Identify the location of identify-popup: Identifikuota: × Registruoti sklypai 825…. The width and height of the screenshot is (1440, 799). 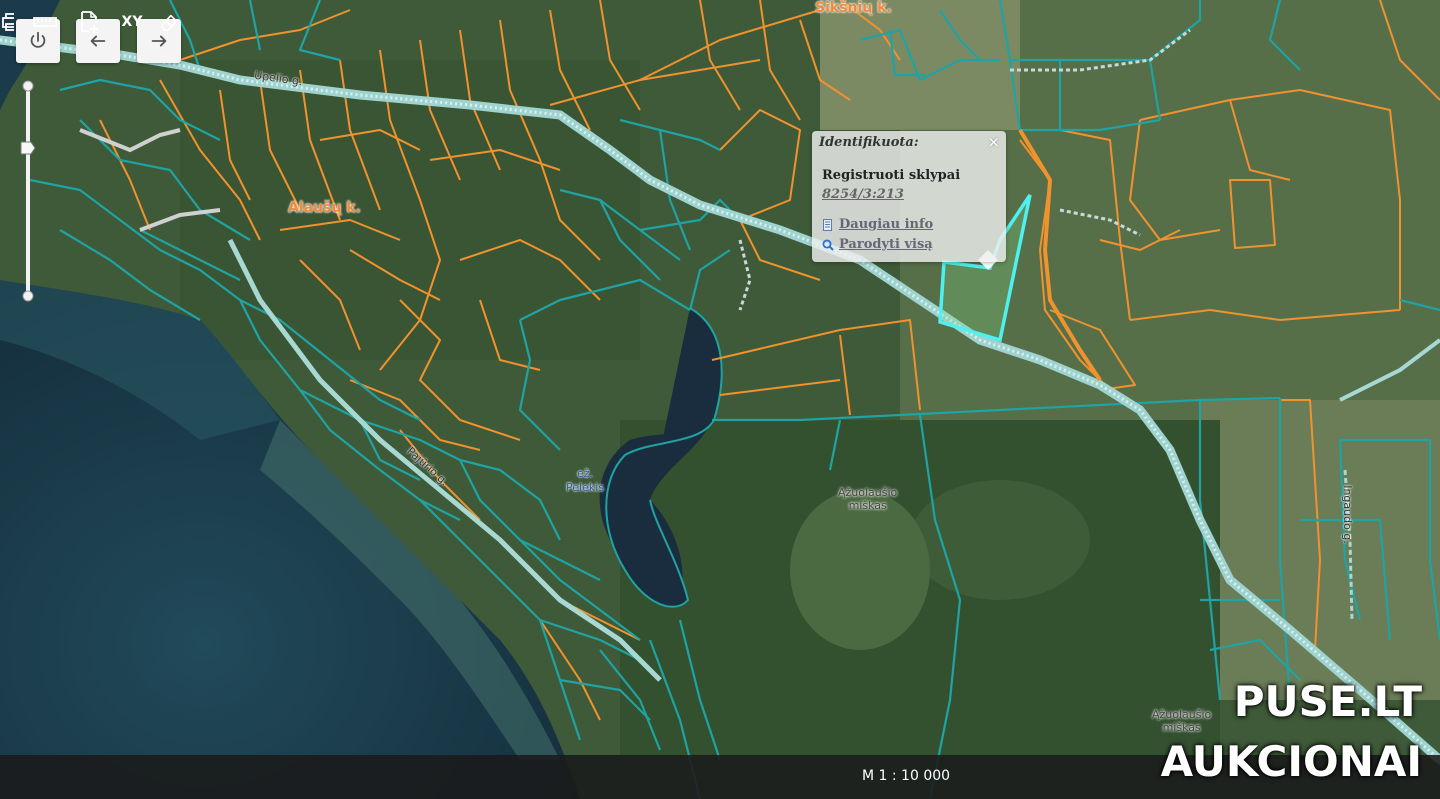
(909, 196).